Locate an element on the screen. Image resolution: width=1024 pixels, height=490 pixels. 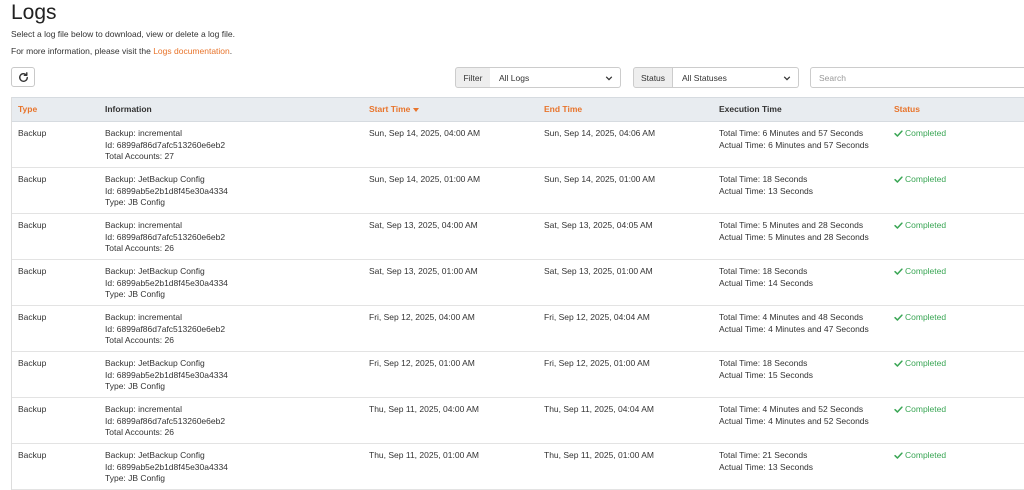
refresh-icon is located at coordinates (23, 76).